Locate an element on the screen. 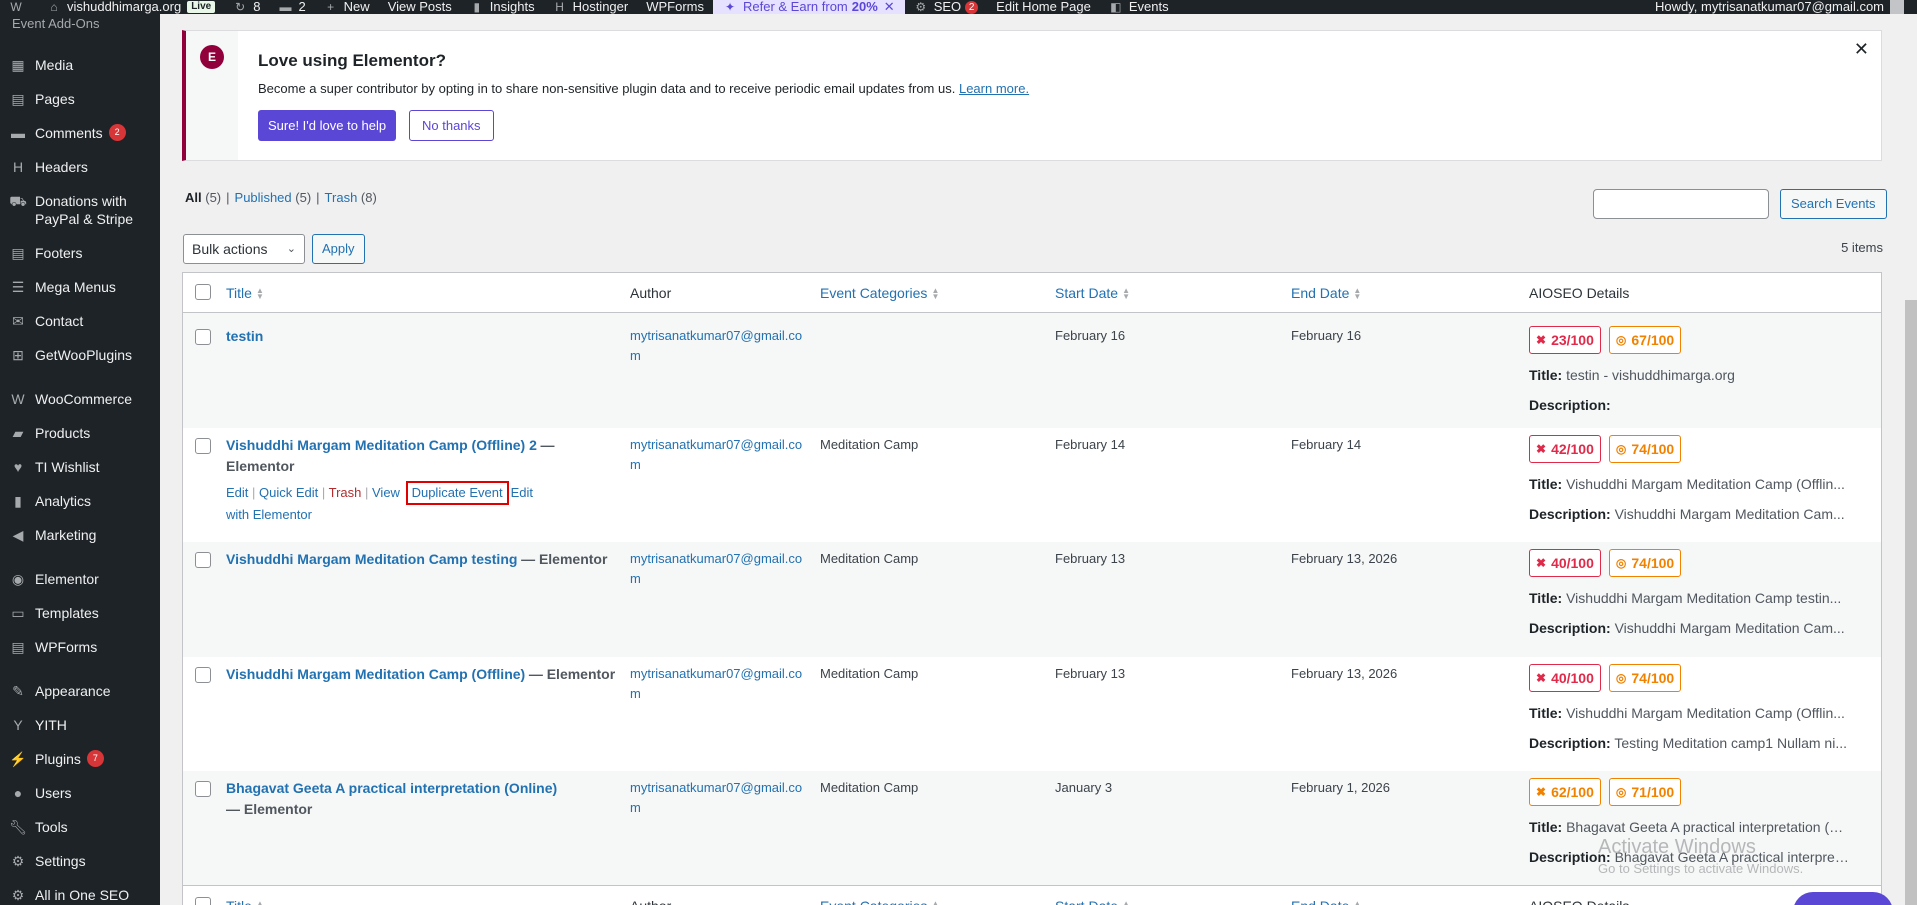 The height and width of the screenshot is (905, 1917). sidebar-item-yith: Y YITH is located at coordinates (80, 725).